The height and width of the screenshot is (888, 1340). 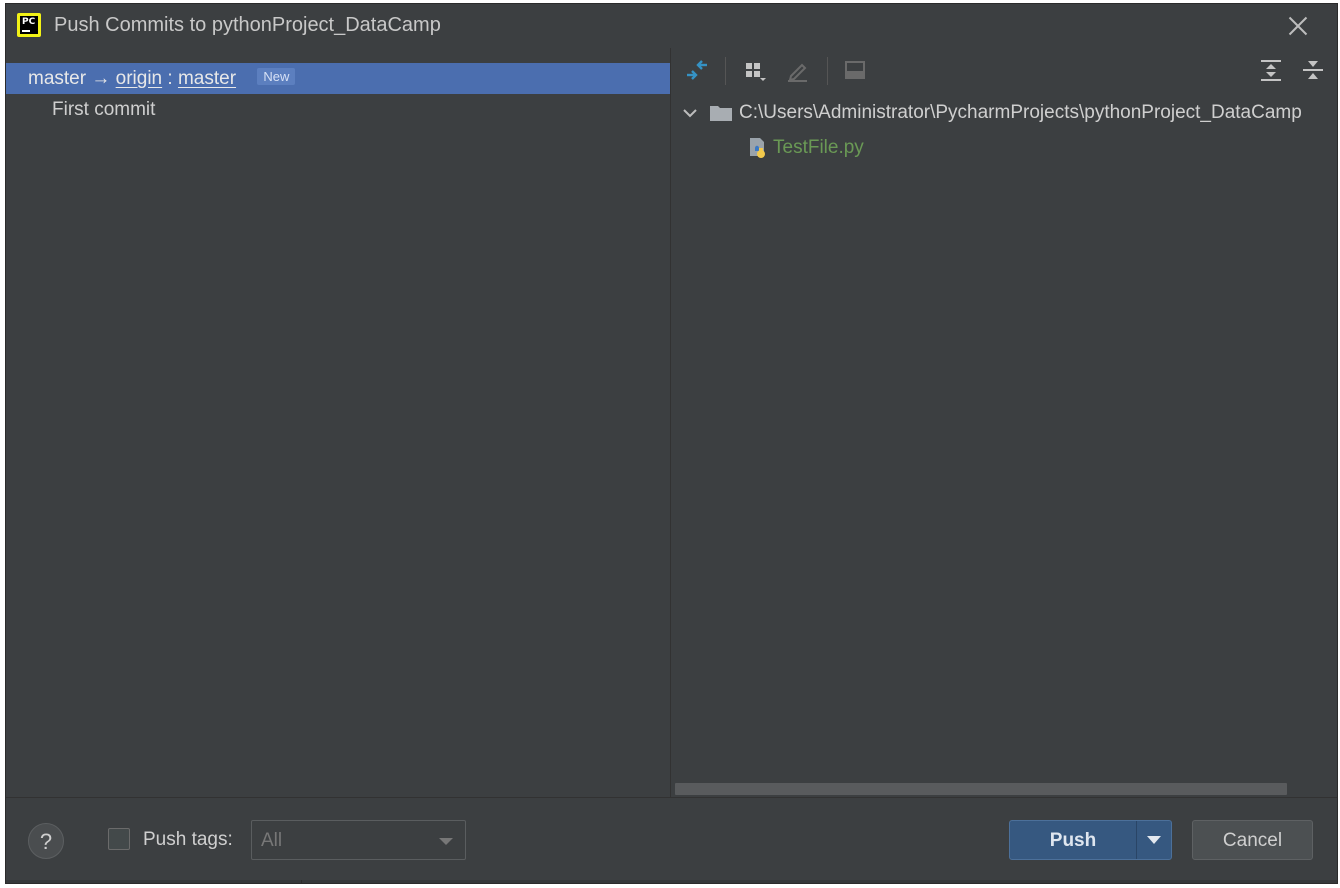 What do you see at coordinates (276, 76) in the screenshot?
I see `new-badge: New` at bounding box center [276, 76].